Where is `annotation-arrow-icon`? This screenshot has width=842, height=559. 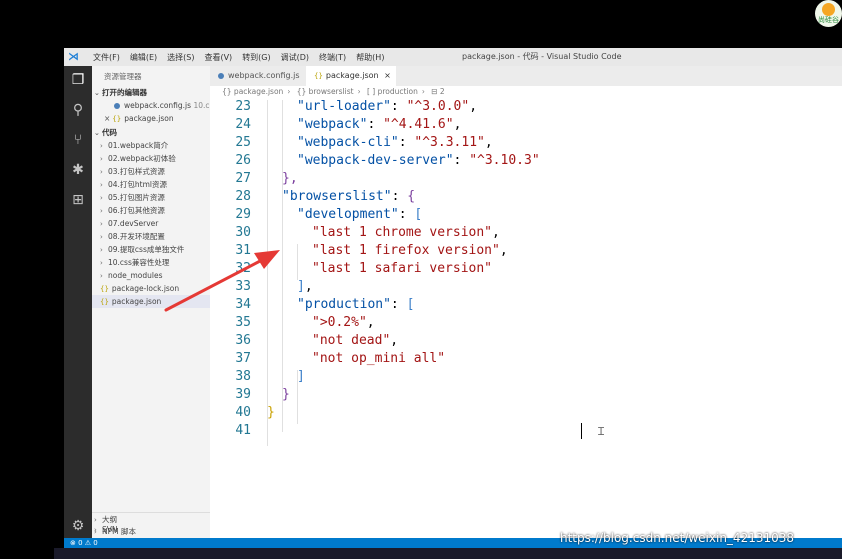 annotation-arrow-icon is located at coordinates (222, 281).